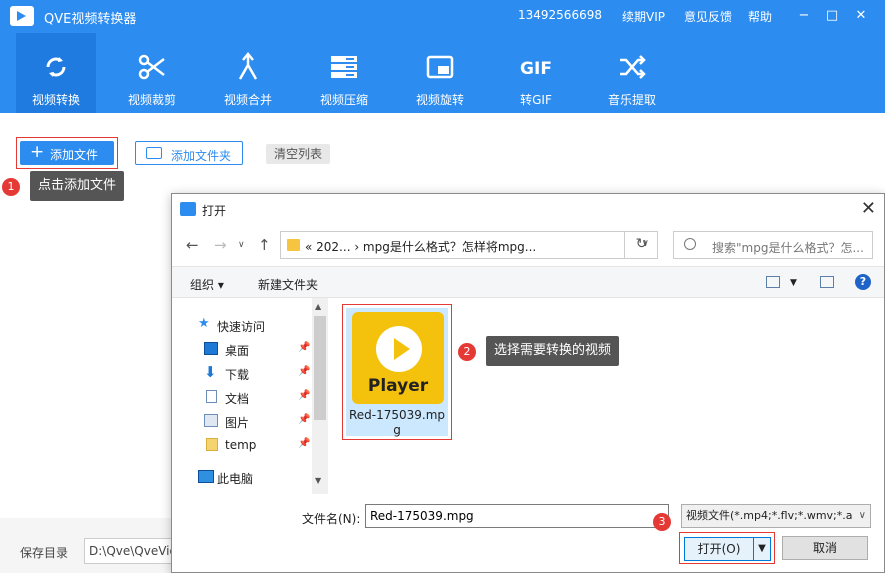 The image size is (885, 573). I want to click on add-folder-label: 添加文件夹, so click(201, 156).